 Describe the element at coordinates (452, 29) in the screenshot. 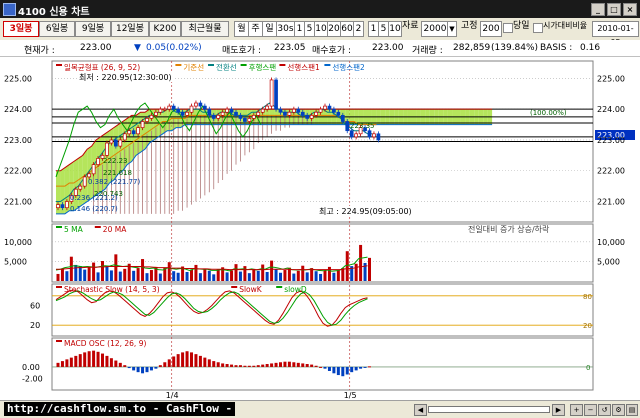

I see `count-dropdown-icon: ▼` at that location.